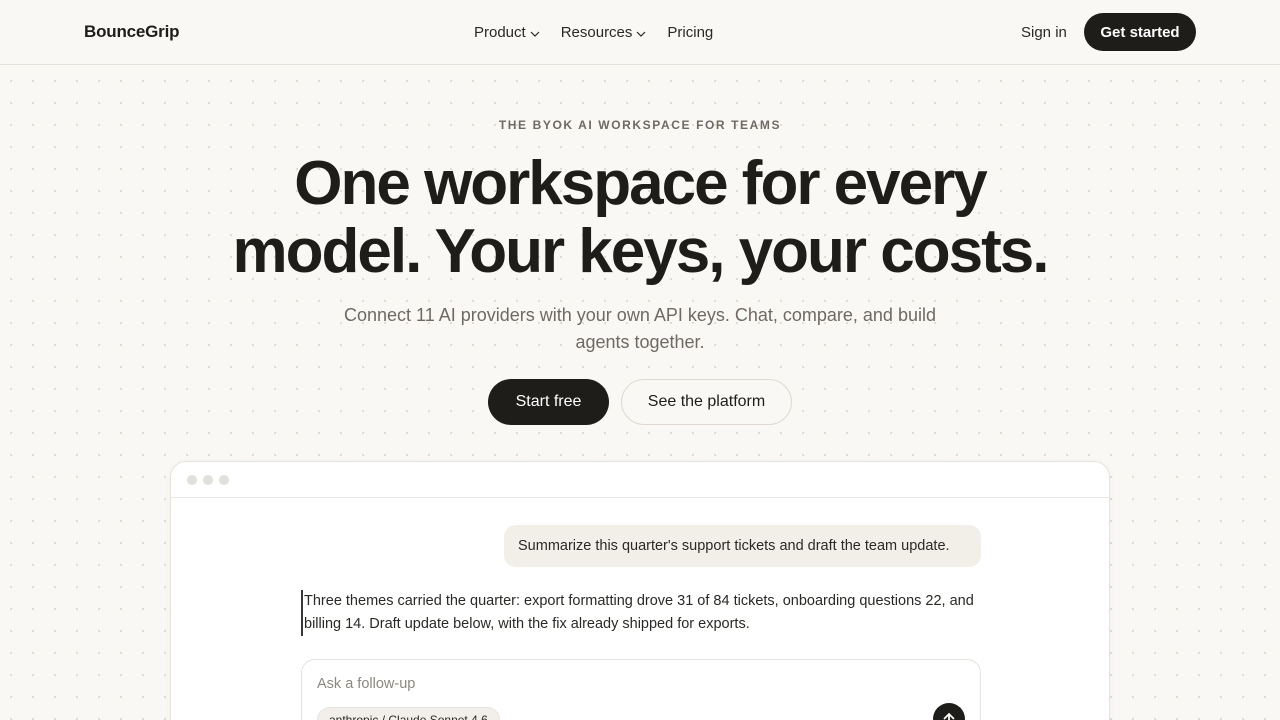 Image resolution: width=1280 pixels, height=720 pixels. Describe the element at coordinates (1044, 32) in the screenshot. I see `sign-in-link: Sign in` at that location.